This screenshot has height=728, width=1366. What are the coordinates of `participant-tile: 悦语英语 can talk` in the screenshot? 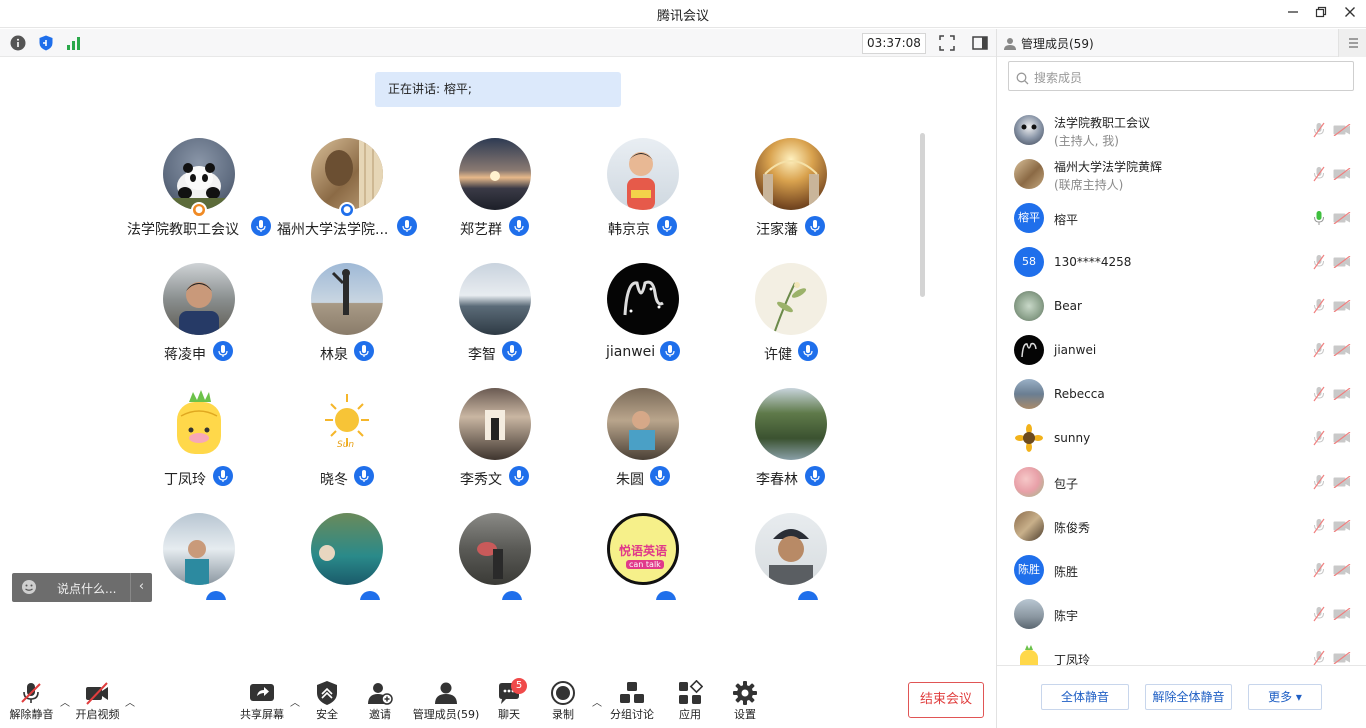 It's located at (643, 547).